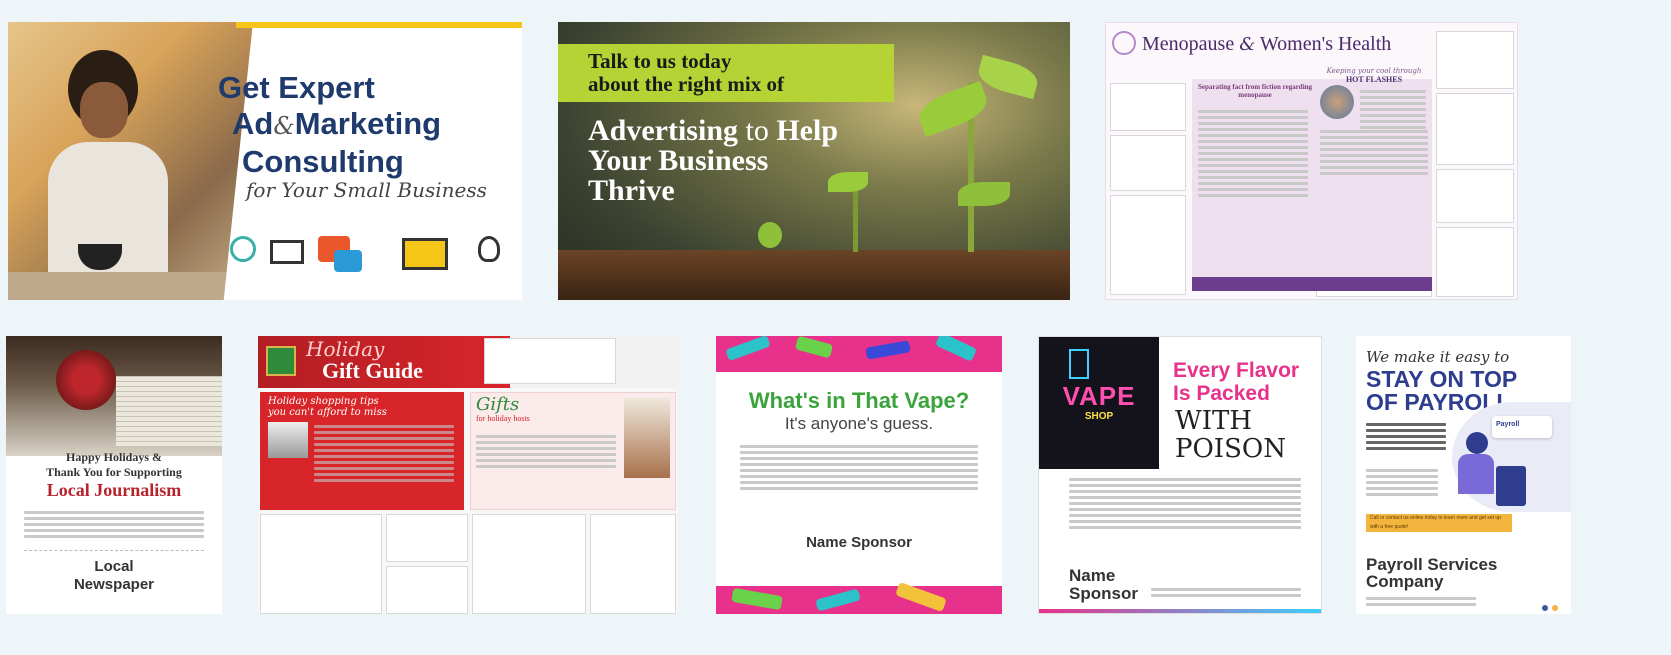 Image resolution: width=1671 pixels, height=655 pixels. I want to click on headline-marketing: Marketing, so click(368, 123).